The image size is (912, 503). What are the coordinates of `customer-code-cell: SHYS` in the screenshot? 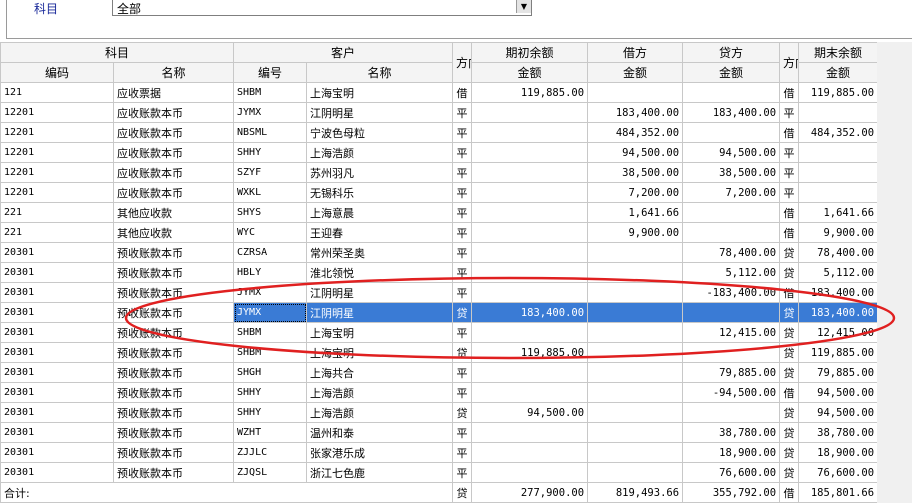 It's located at (270, 212).